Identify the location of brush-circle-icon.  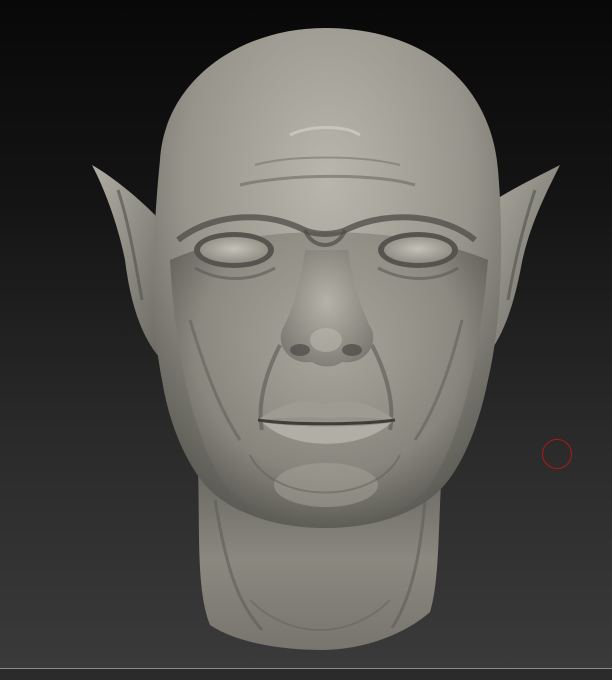
(557, 454).